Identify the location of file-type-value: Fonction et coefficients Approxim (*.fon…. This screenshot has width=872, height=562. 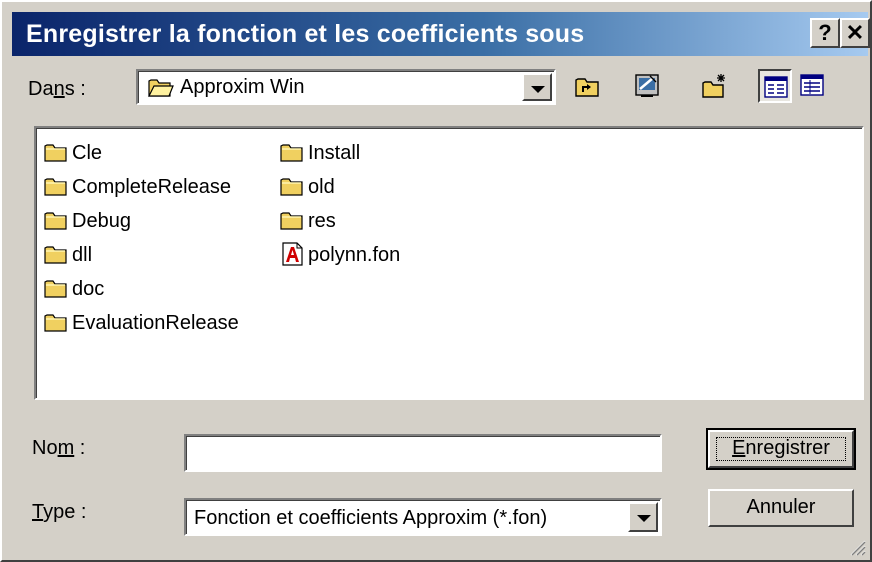
(371, 518).